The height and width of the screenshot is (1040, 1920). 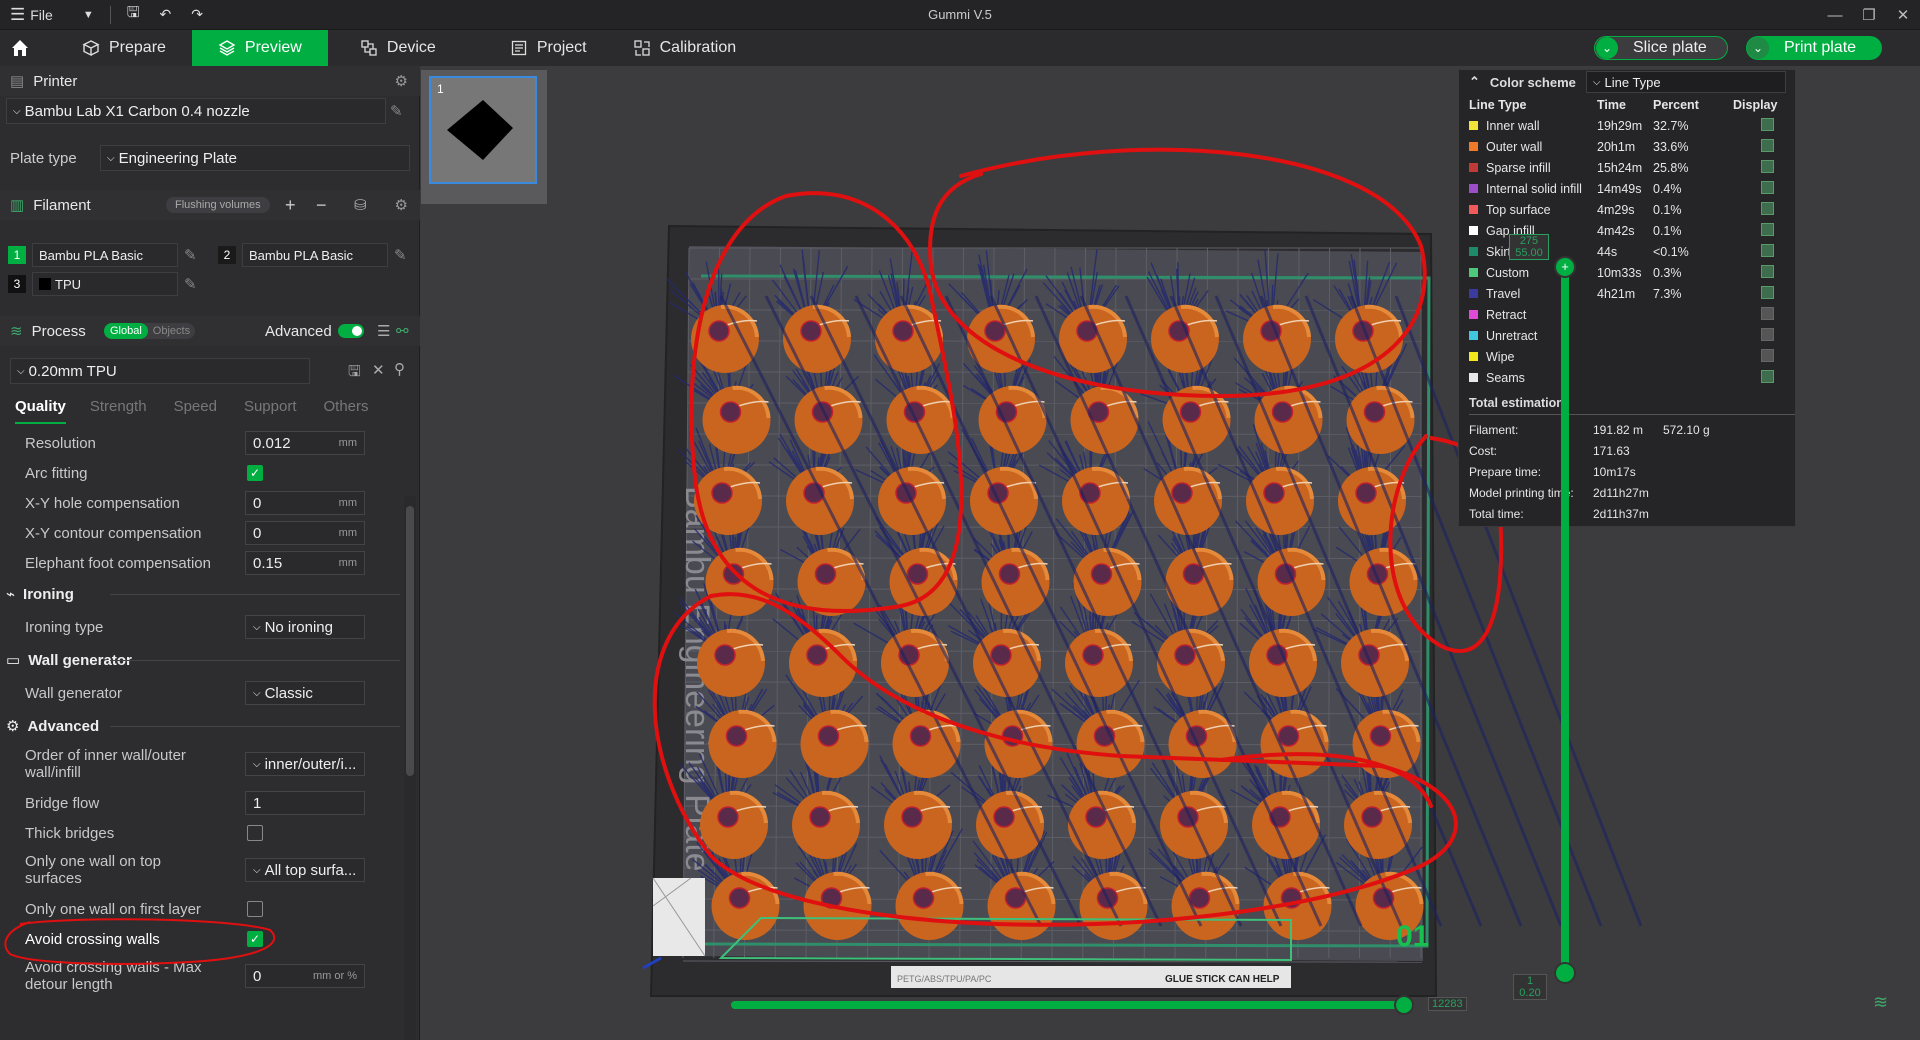 I want to click on color-scheme-select: ⌵ Line Type, so click(x=1685, y=82).